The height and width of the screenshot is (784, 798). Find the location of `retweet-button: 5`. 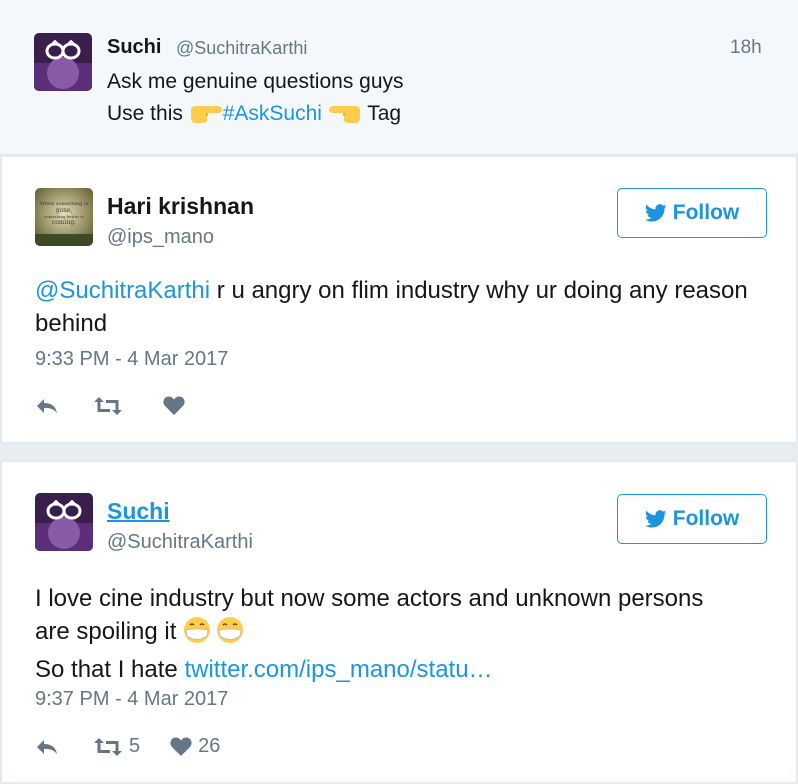

retweet-button: 5 is located at coordinates (116, 746).